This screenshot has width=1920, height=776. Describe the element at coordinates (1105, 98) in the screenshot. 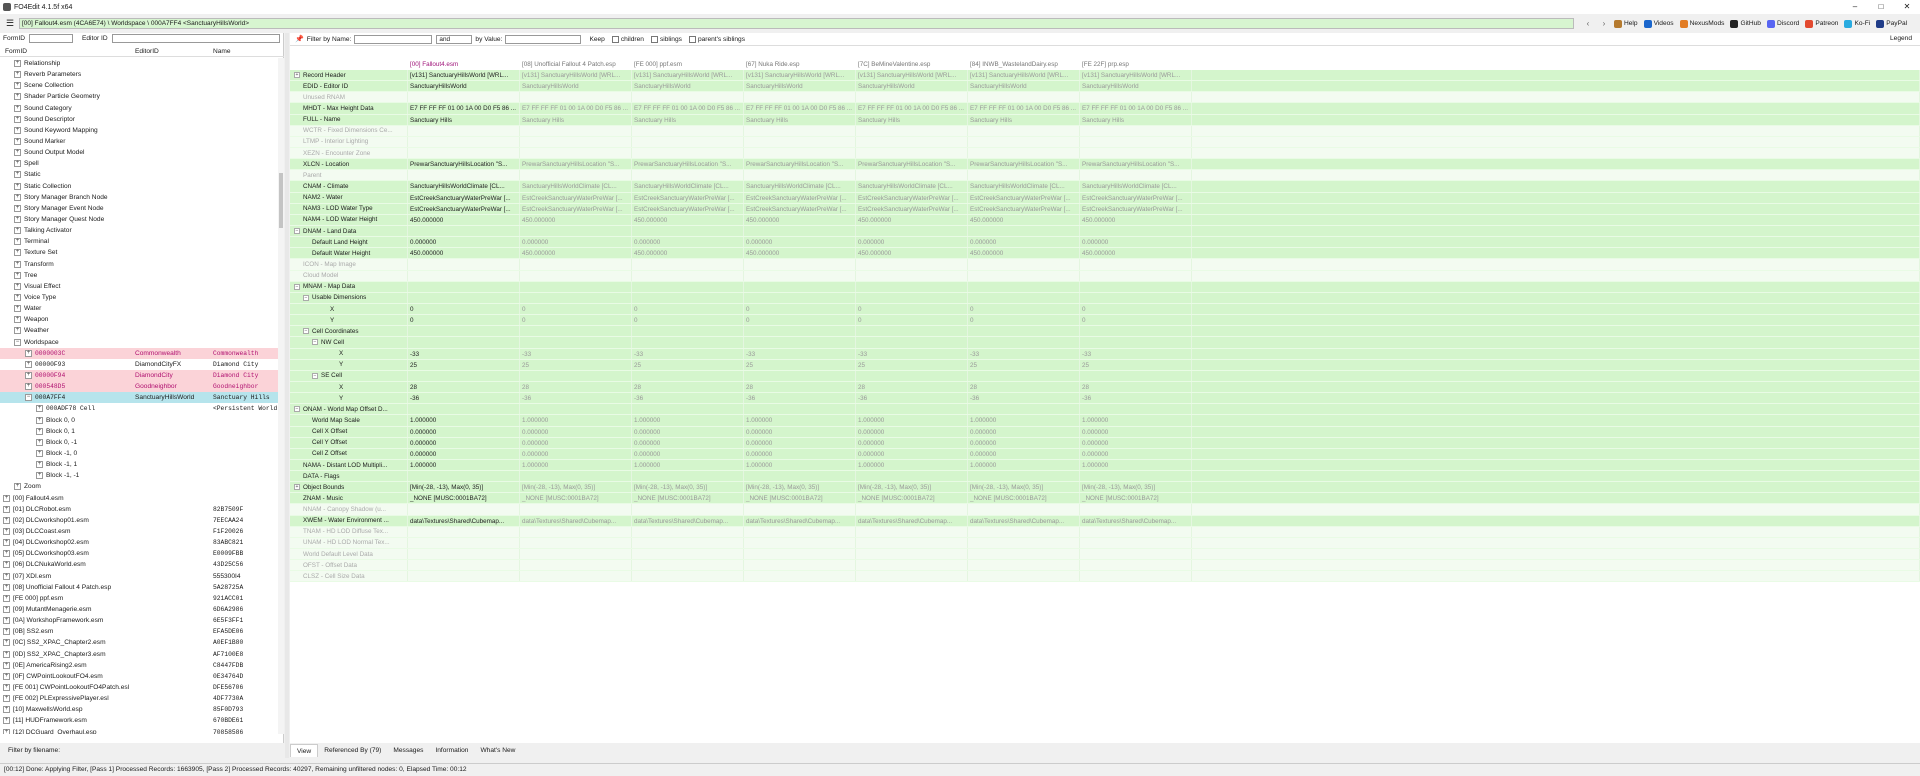

I see `grid-row: Unused RNAM` at that location.